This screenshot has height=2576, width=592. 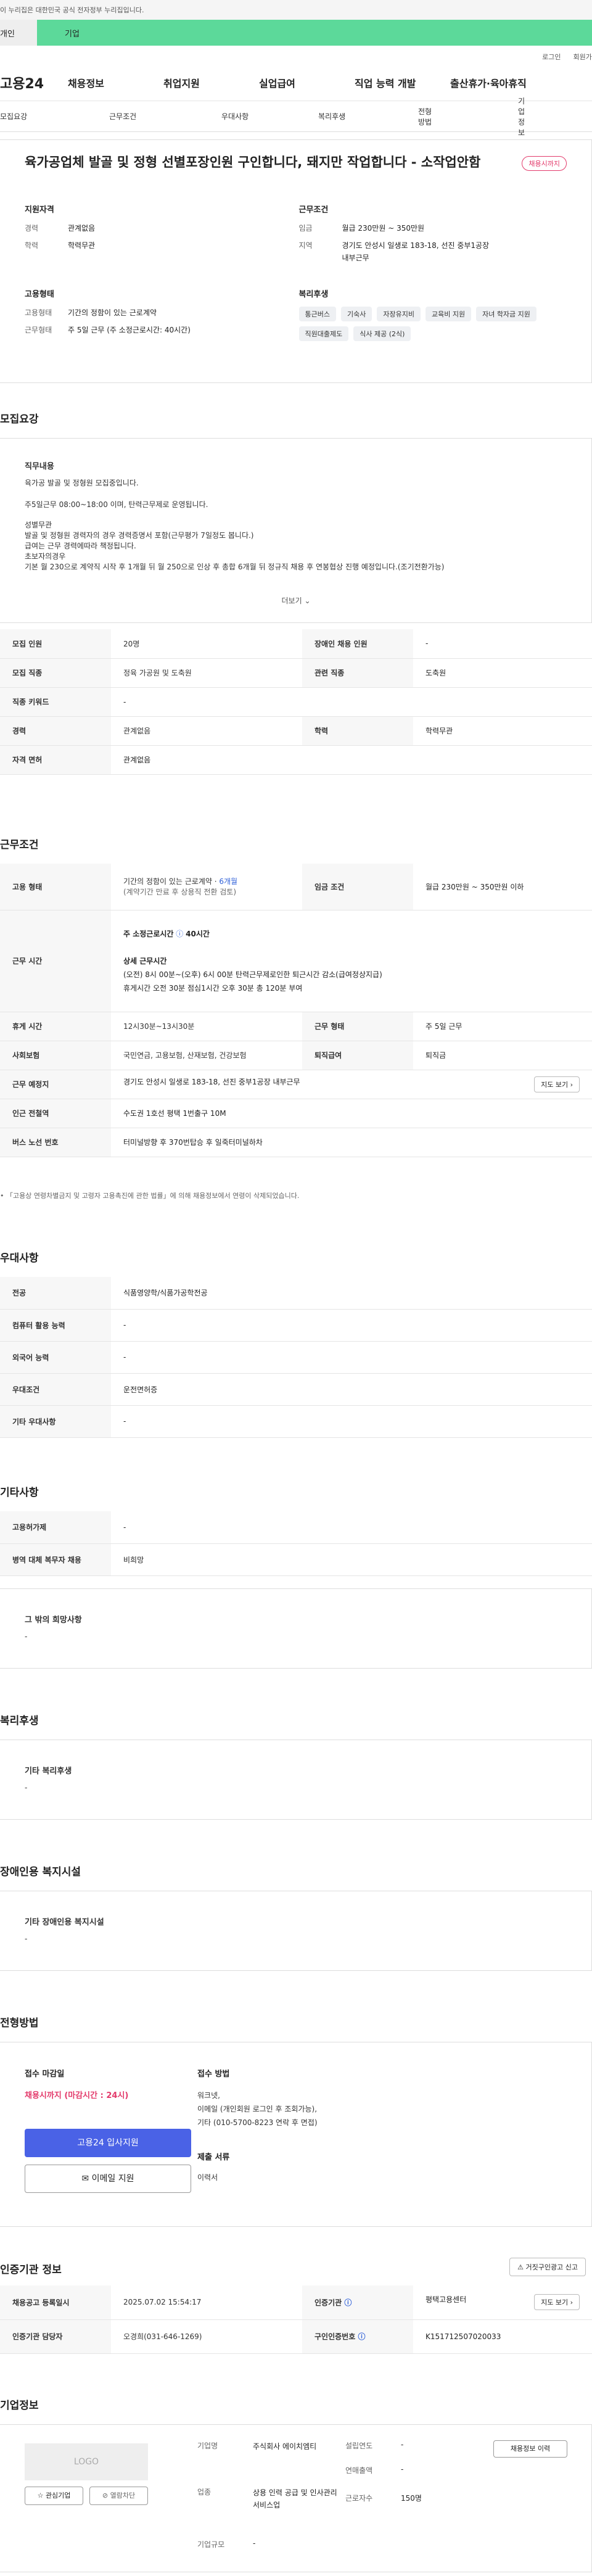 What do you see at coordinates (118, 2496) in the screenshot?
I see `block-view-button: ⊘ 열람차단` at bounding box center [118, 2496].